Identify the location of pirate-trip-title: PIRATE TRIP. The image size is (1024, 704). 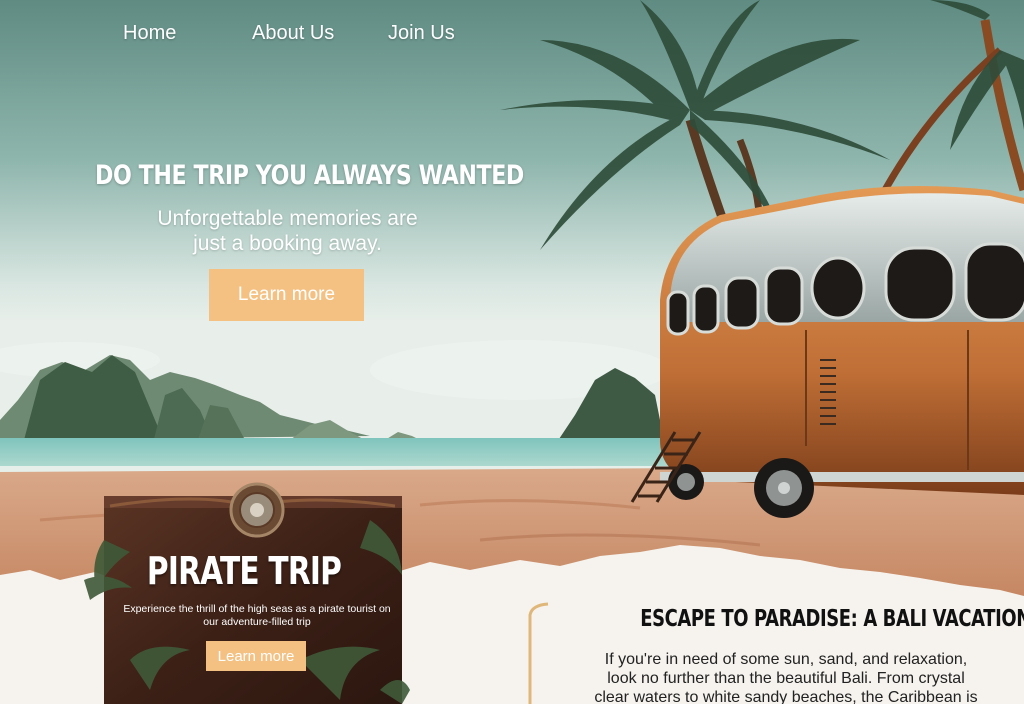
(244, 571).